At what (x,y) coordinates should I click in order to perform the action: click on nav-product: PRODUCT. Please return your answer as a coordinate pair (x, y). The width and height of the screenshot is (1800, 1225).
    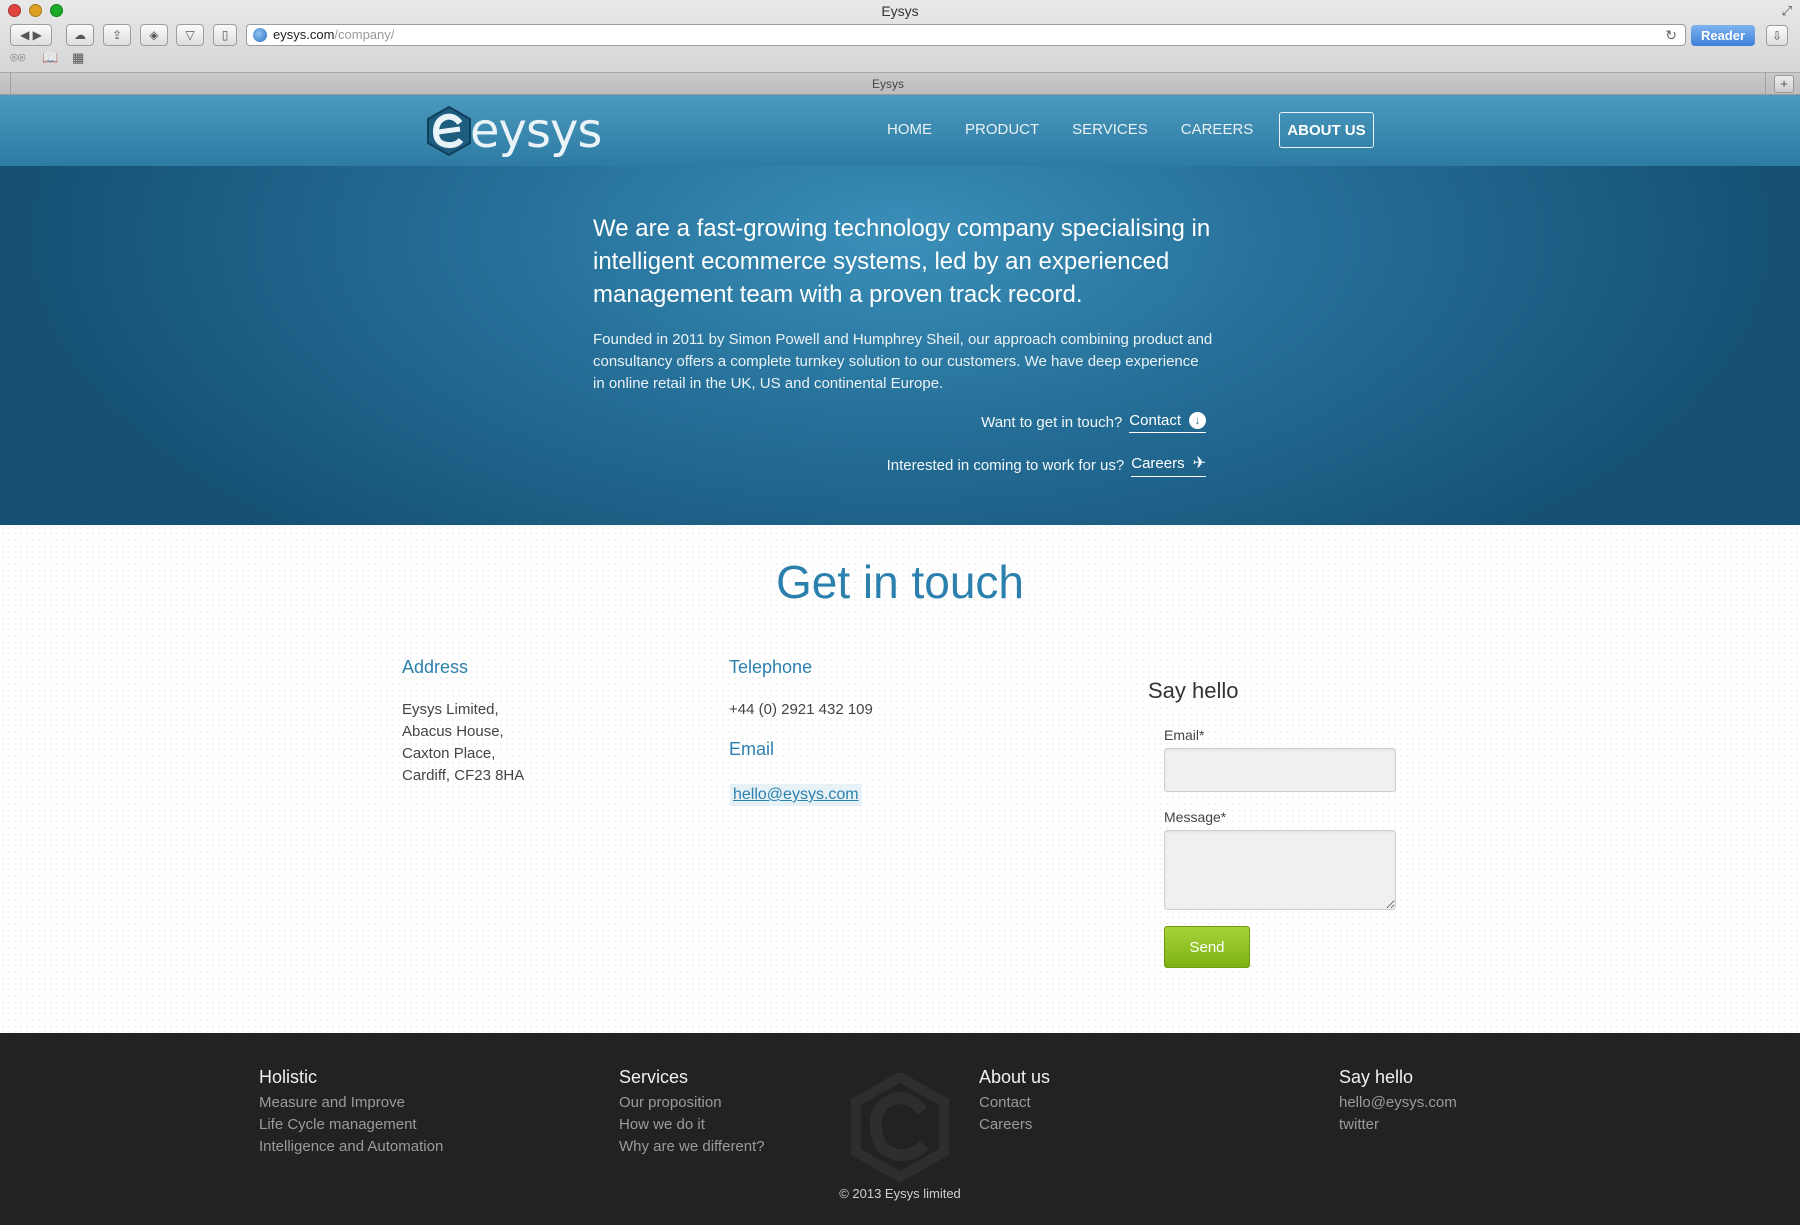
    Looking at the image, I should click on (1002, 130).